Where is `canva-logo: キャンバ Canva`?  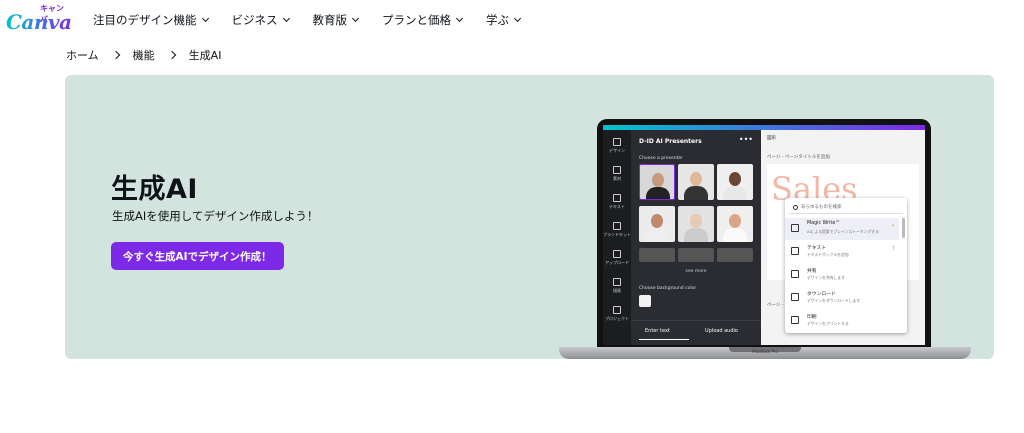 canva-logo: キャンバ Canva is located at coordinates (39, 19).